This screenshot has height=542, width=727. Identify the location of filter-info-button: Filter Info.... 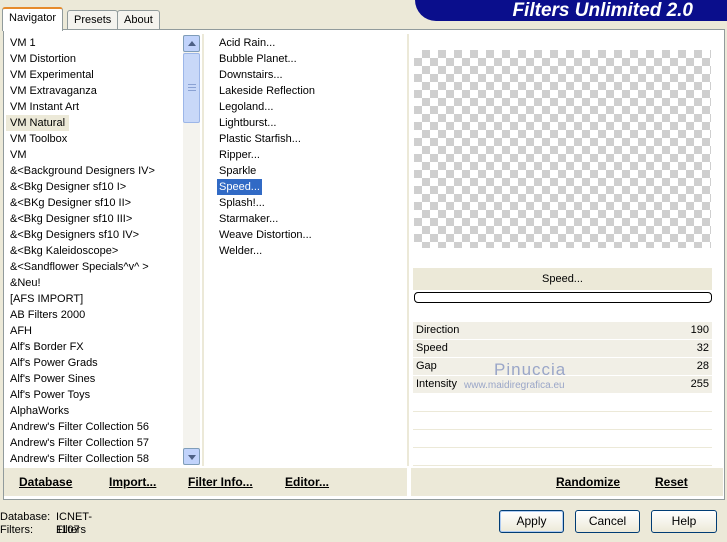
(220, 482).